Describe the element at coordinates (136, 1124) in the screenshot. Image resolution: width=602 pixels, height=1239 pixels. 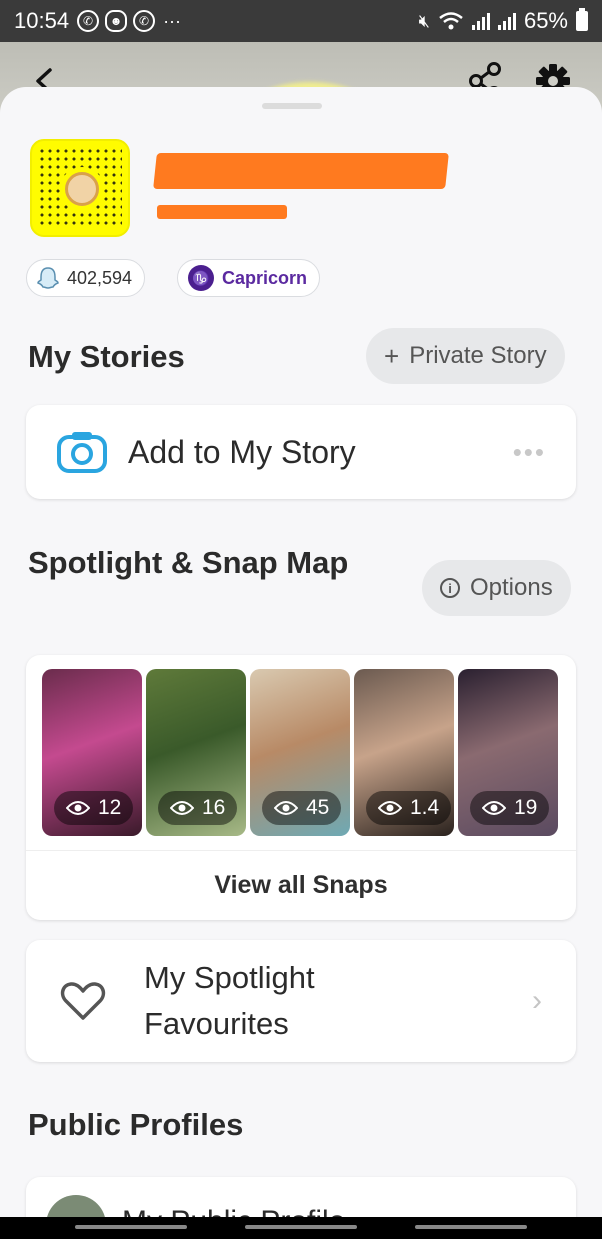
I see `public-profiles-heading: Public Profiles` at that location.